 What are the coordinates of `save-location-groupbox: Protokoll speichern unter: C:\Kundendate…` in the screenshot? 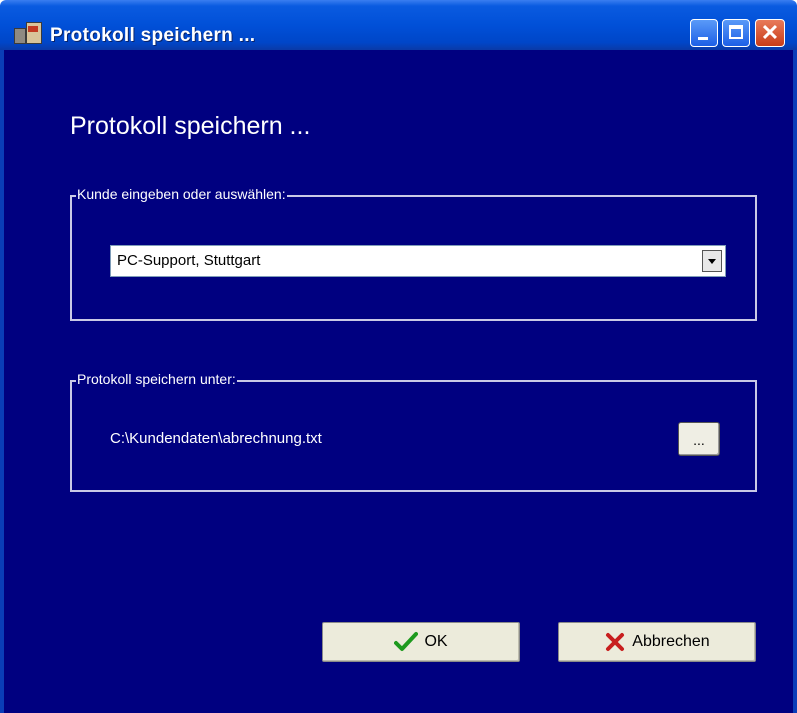 It's located at (413, 431).